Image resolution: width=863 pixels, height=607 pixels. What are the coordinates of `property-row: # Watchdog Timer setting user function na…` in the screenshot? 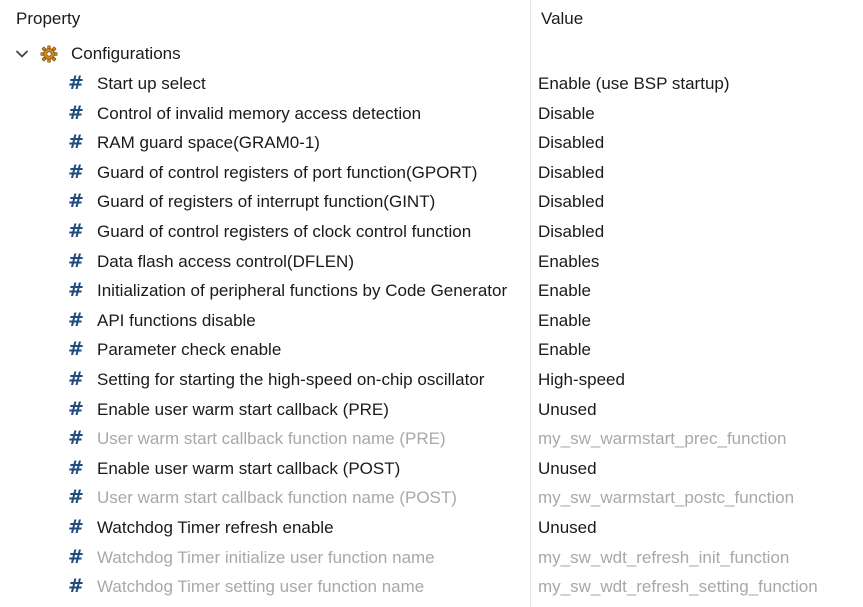 It's located at (431, 587).